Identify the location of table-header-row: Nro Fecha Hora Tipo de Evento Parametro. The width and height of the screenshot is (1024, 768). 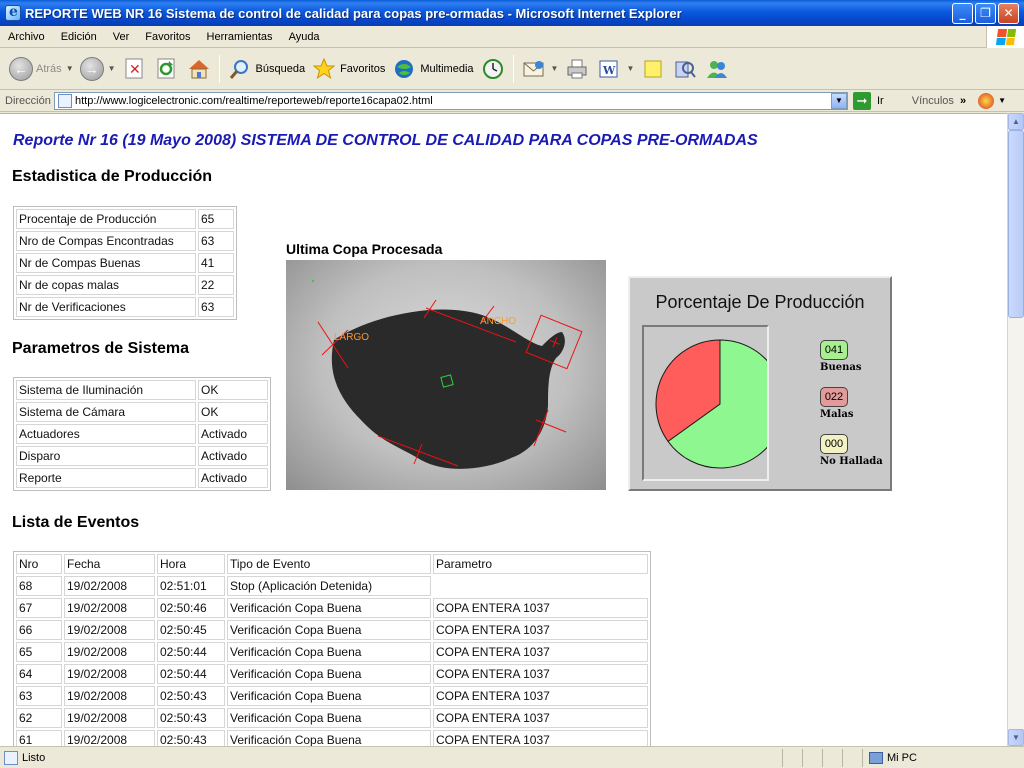
(332, 564).